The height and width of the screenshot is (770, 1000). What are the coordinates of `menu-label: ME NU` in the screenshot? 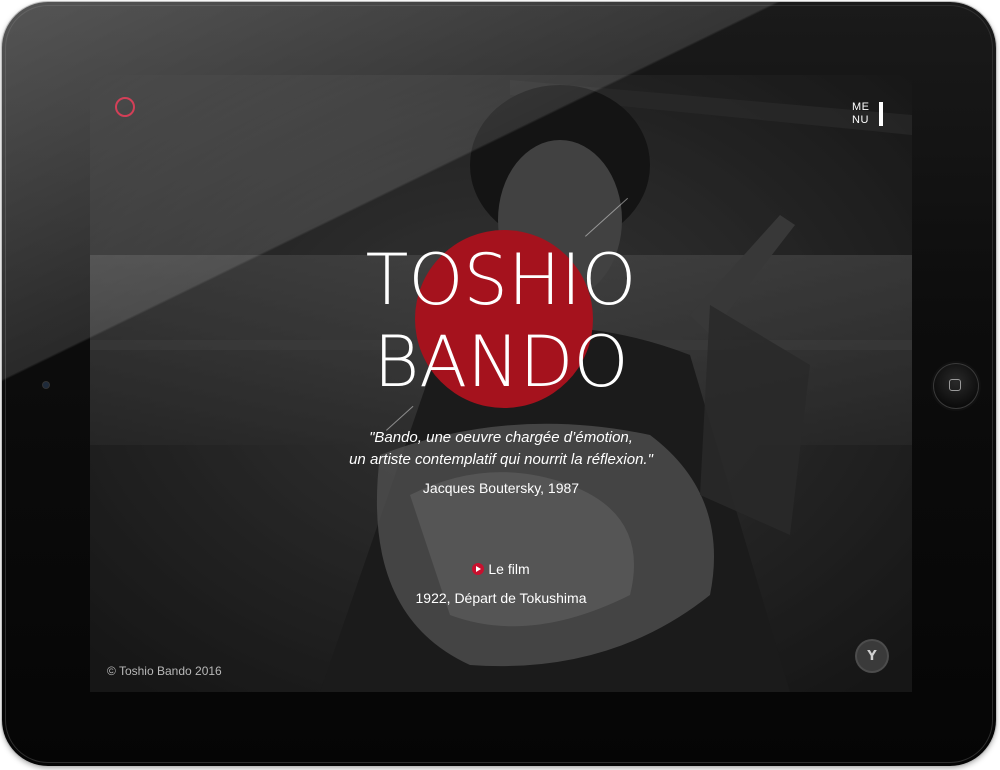 It's located at (863, 114).